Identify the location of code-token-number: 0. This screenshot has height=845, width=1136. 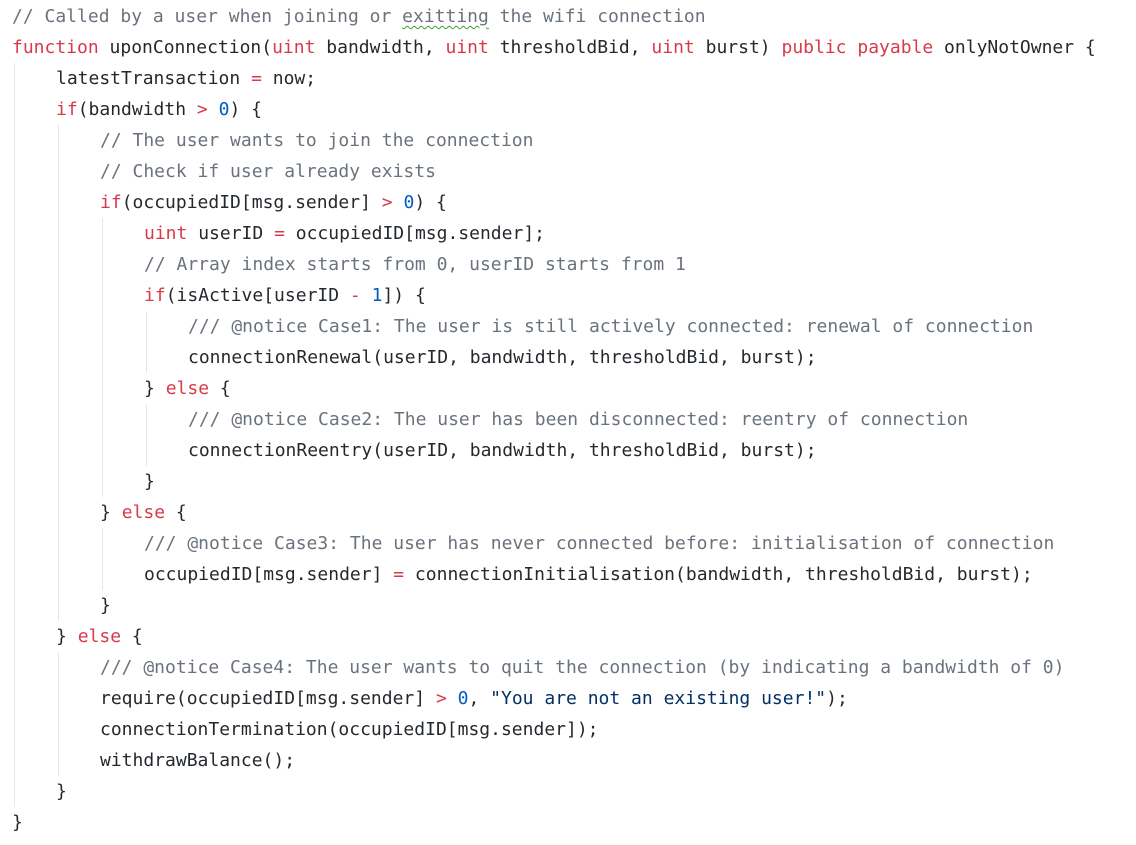
(463, 698).